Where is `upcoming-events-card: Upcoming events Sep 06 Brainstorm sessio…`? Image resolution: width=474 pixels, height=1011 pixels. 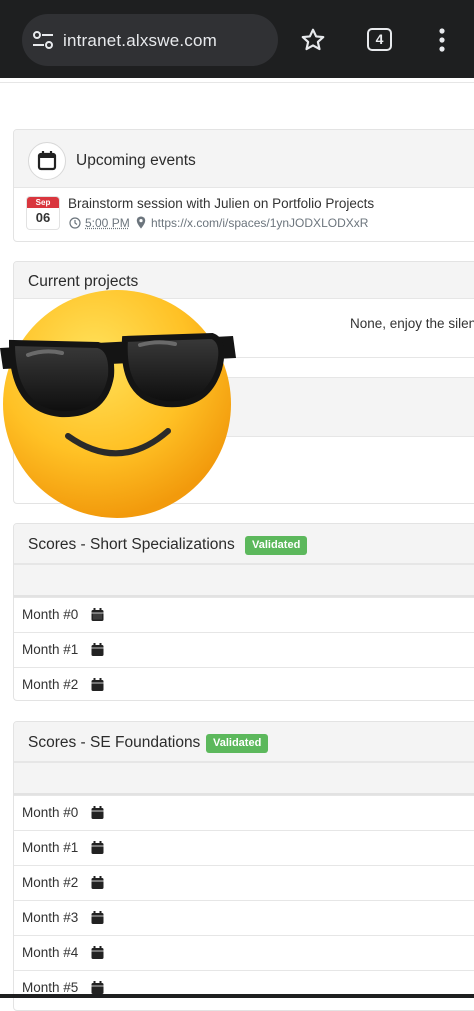 upcoming-events-card: Upcoming events Sep 06 Brainstorm sessio… is located at coordinates (243, 185).